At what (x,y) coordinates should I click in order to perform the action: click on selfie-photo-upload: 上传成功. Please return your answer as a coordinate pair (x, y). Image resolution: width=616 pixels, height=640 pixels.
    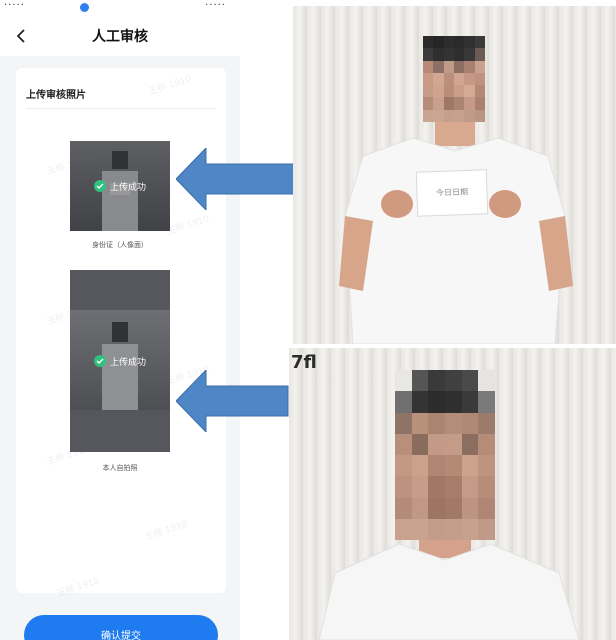
    Looking at the image, I should click on (120, 361).